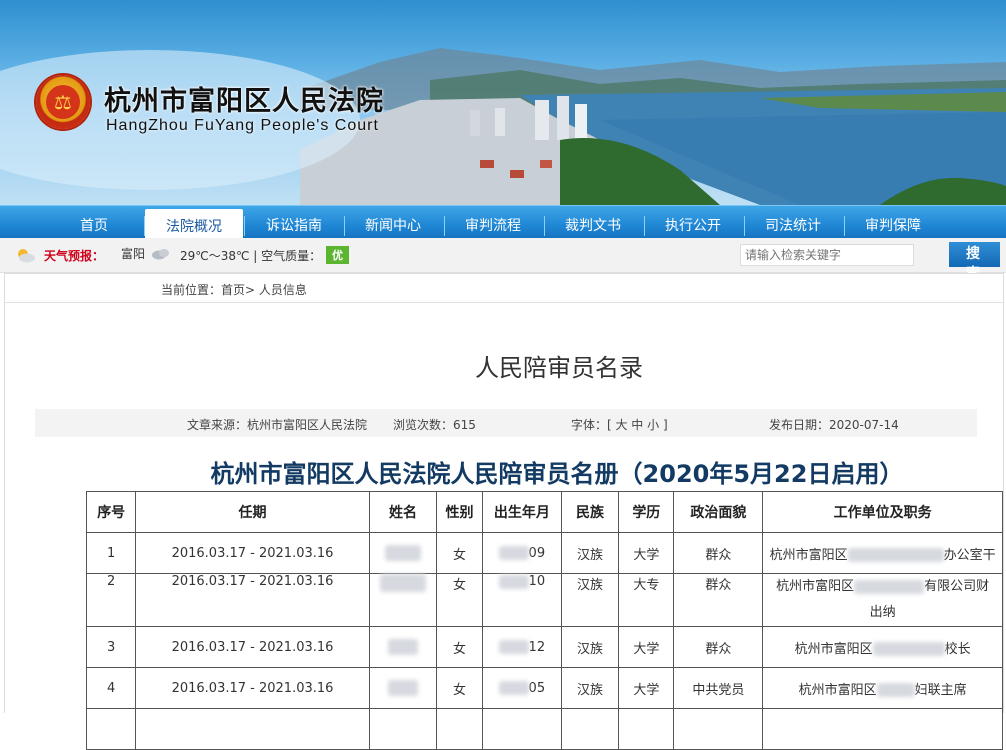 This screenshot has width=1006, height=750. What do you see at coordinates (194, 224) in the screenshot?
I see `nav-item-court-overview: 法院概况` at bounding box center [194, 224].